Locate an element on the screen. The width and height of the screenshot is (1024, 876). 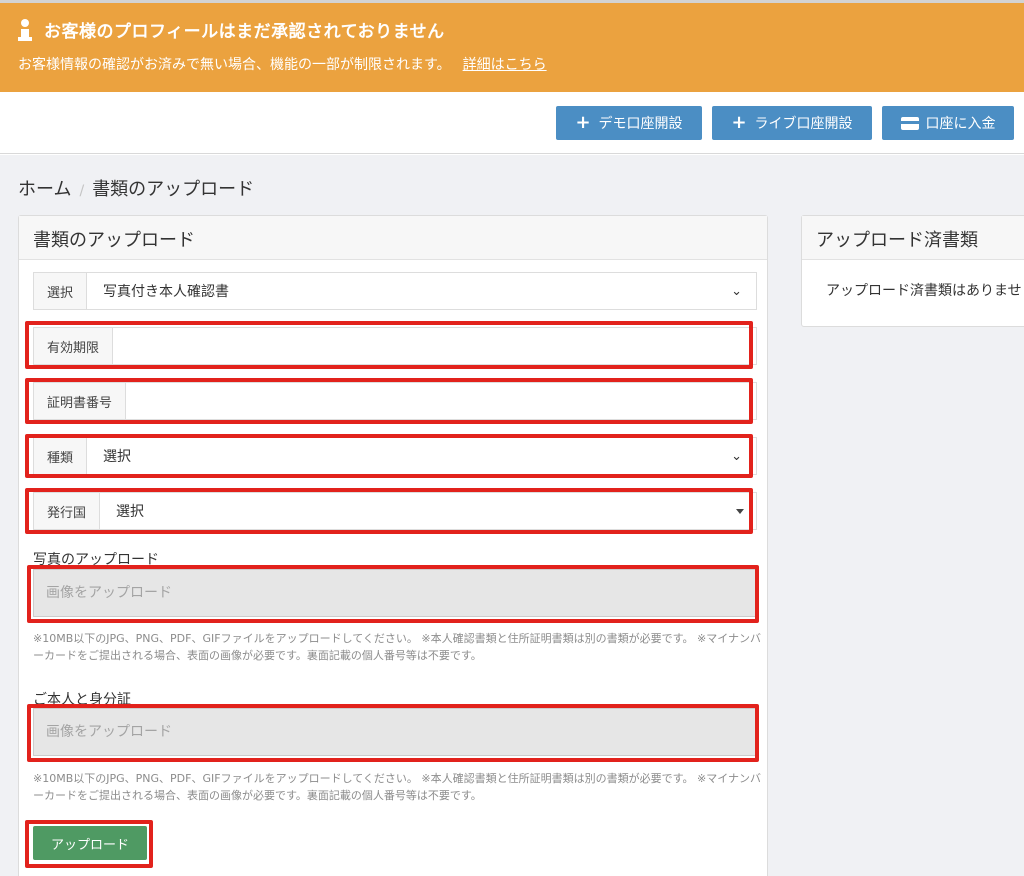
breadcrumb-current: 書類のアップロード is located at coordinates (173, 189).